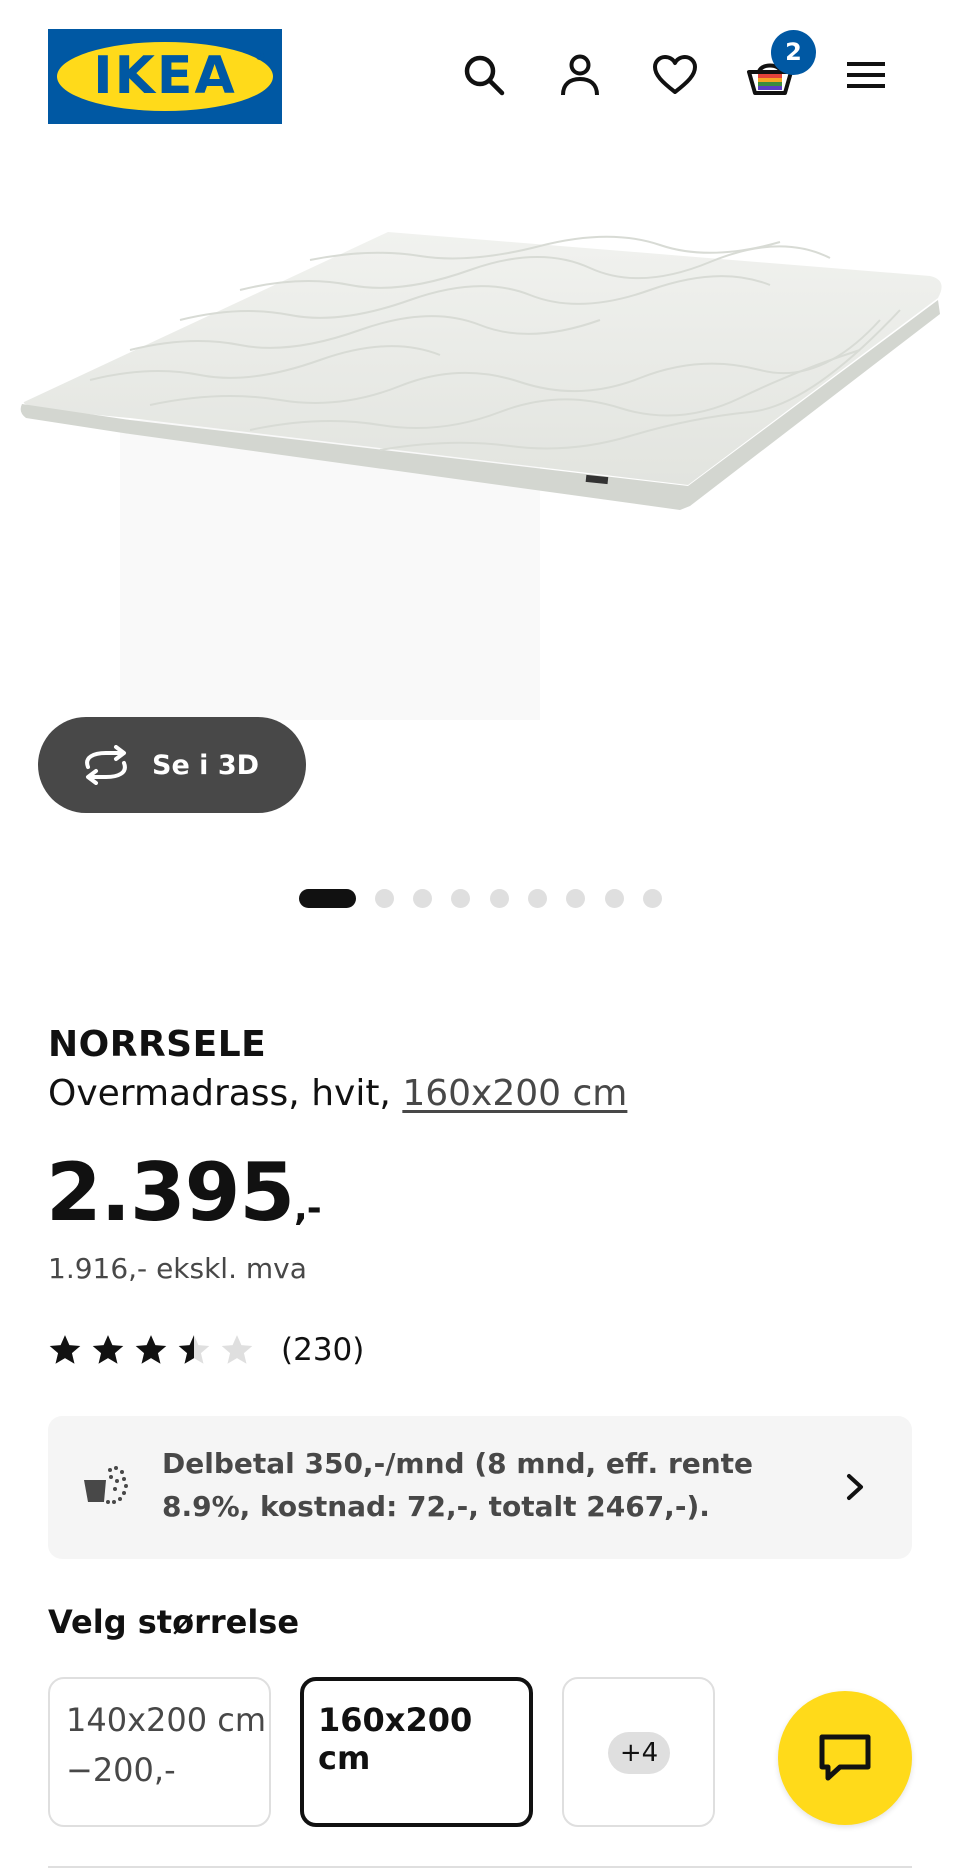 The height and width of the screenshot is (1872, 960). I want to click on product-rating: (230), so click(206, 1350).